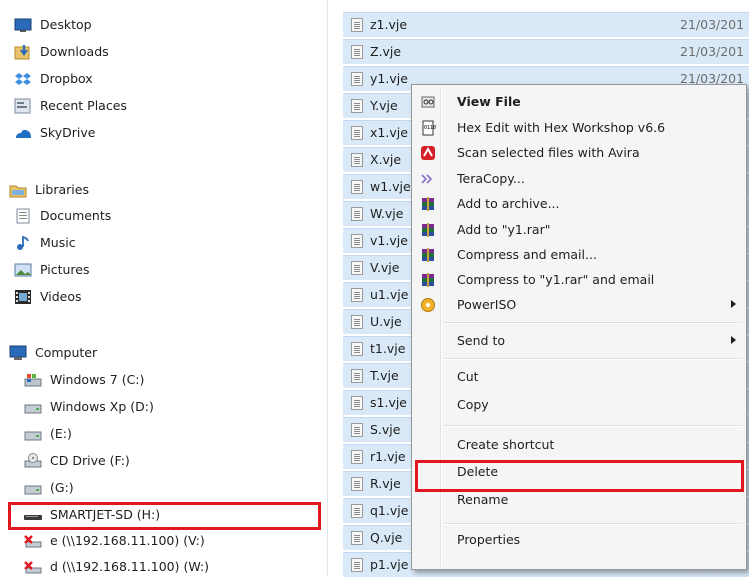  I want to click on nav-item-label: Dropbox, so click(66, 78).